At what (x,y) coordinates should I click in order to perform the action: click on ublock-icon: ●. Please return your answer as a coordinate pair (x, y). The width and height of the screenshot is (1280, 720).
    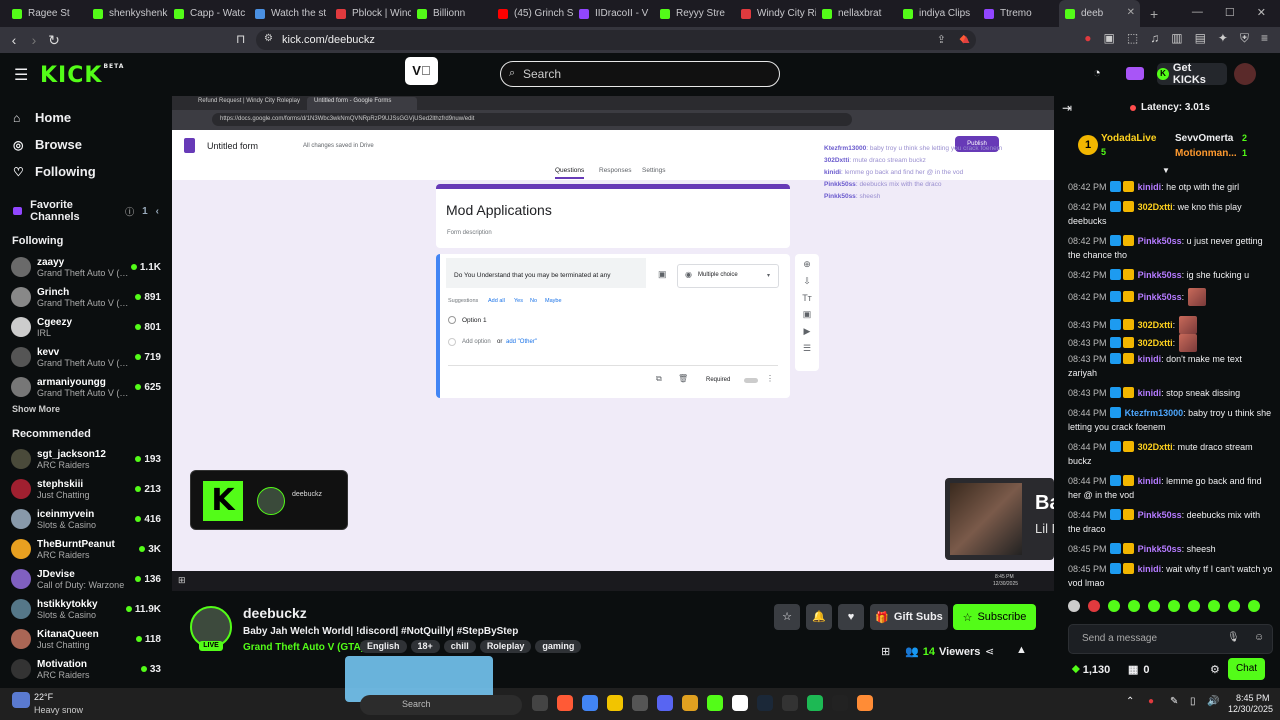
    Looking at the image, I should click on (1087, 38).